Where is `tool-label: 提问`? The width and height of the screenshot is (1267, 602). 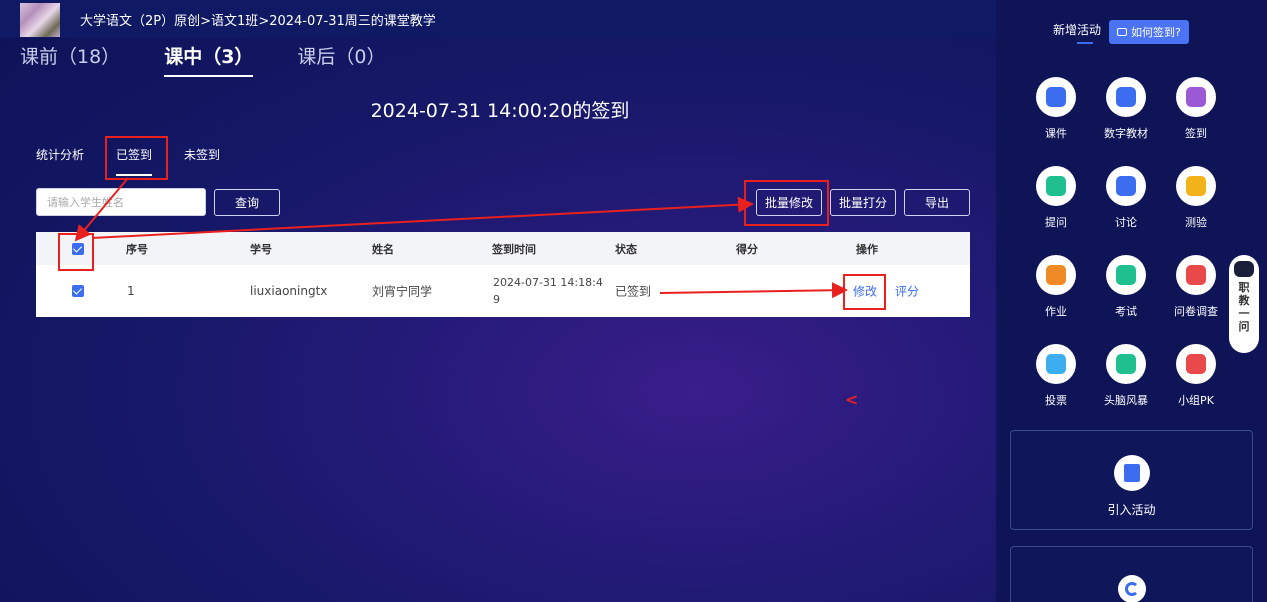 tool-label: 提问 is located at coordinates (1056, 222).